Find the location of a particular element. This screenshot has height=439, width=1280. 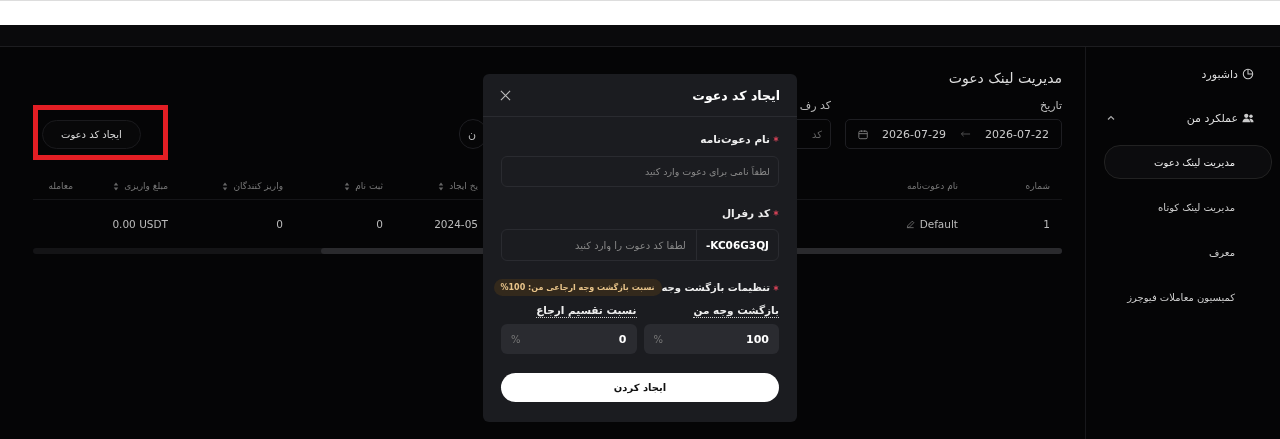

column-header: شماره is located at coordinates (1037, 186).